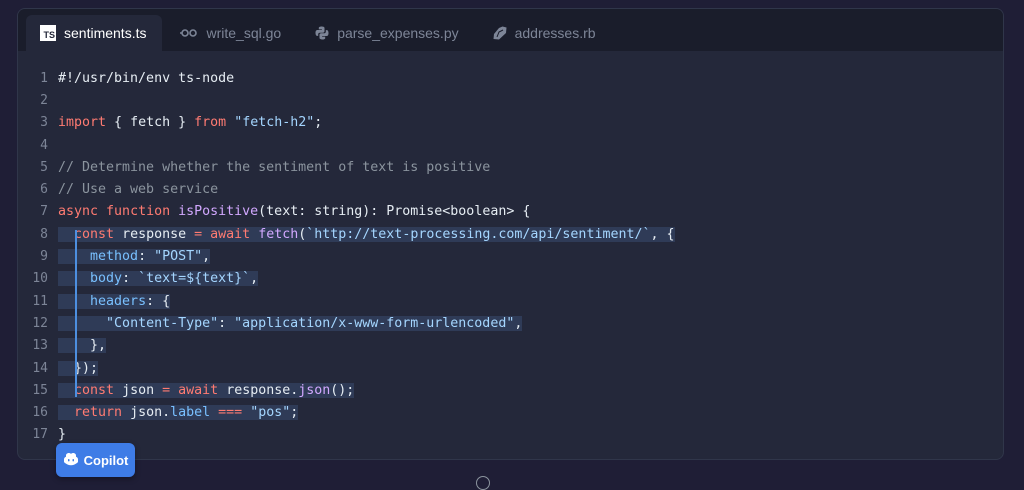  Describe the element at coordinates (510, 435) in the screenshot. I see `code-line: 17}` at that location.